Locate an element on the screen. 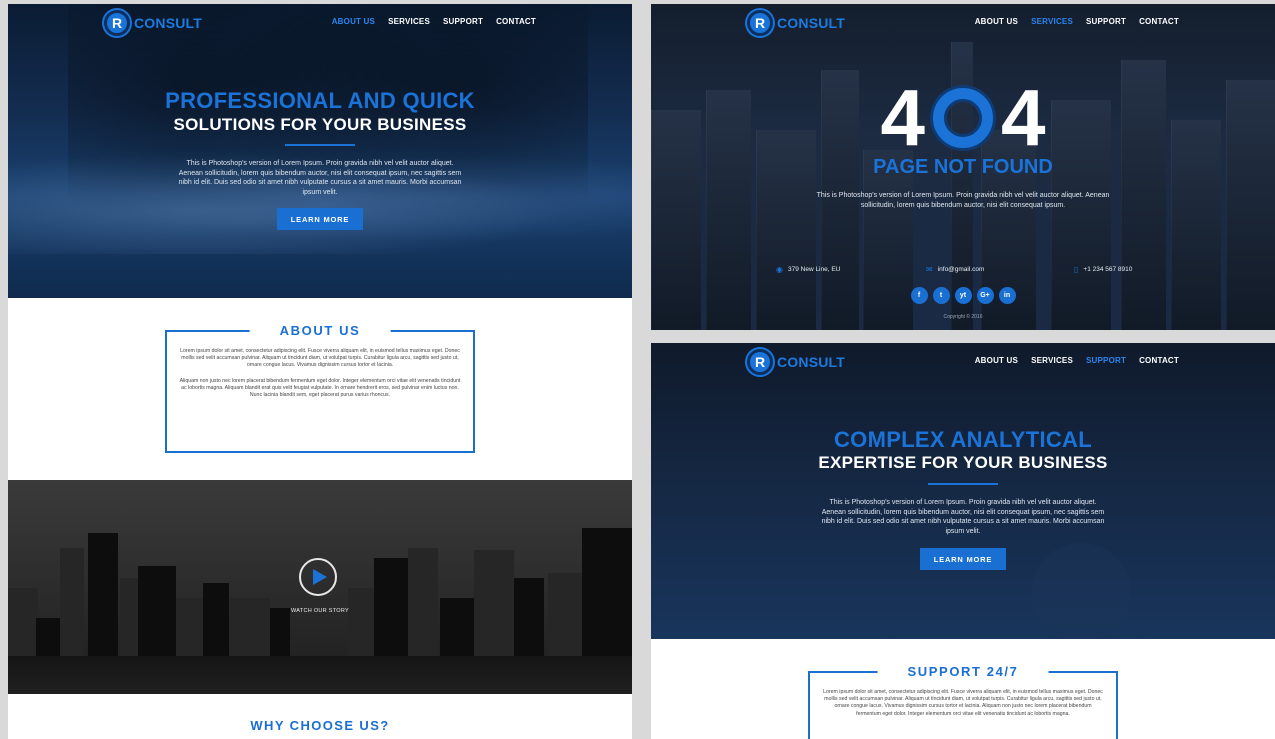 The width and height of the screenshot is (1275, 739). hero-title-line2: EXPERTISE FOR YOUR BUSINESS is located at coordinates (963, 462).